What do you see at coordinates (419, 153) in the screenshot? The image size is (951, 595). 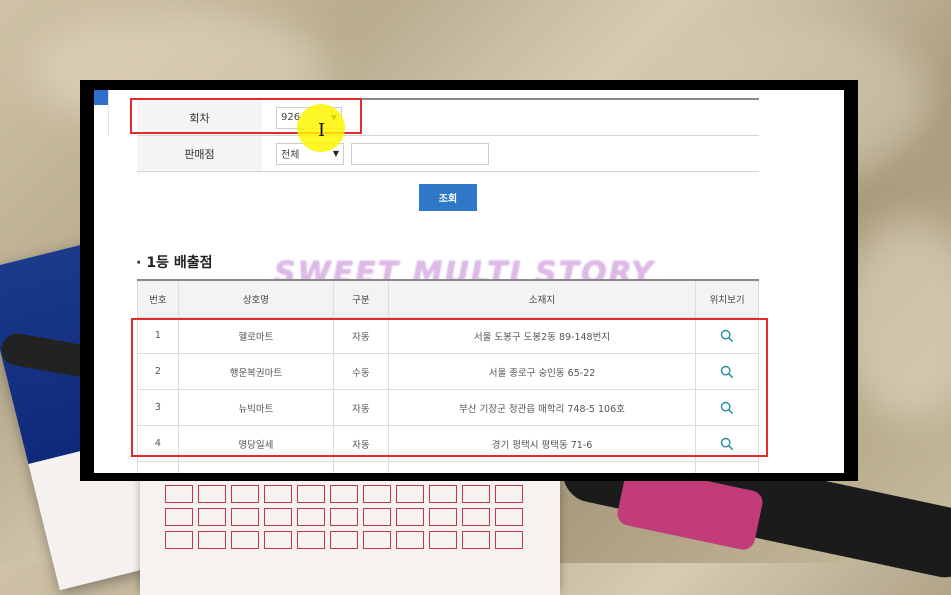 I see `store-search-input` at bounding box center [419, 153].